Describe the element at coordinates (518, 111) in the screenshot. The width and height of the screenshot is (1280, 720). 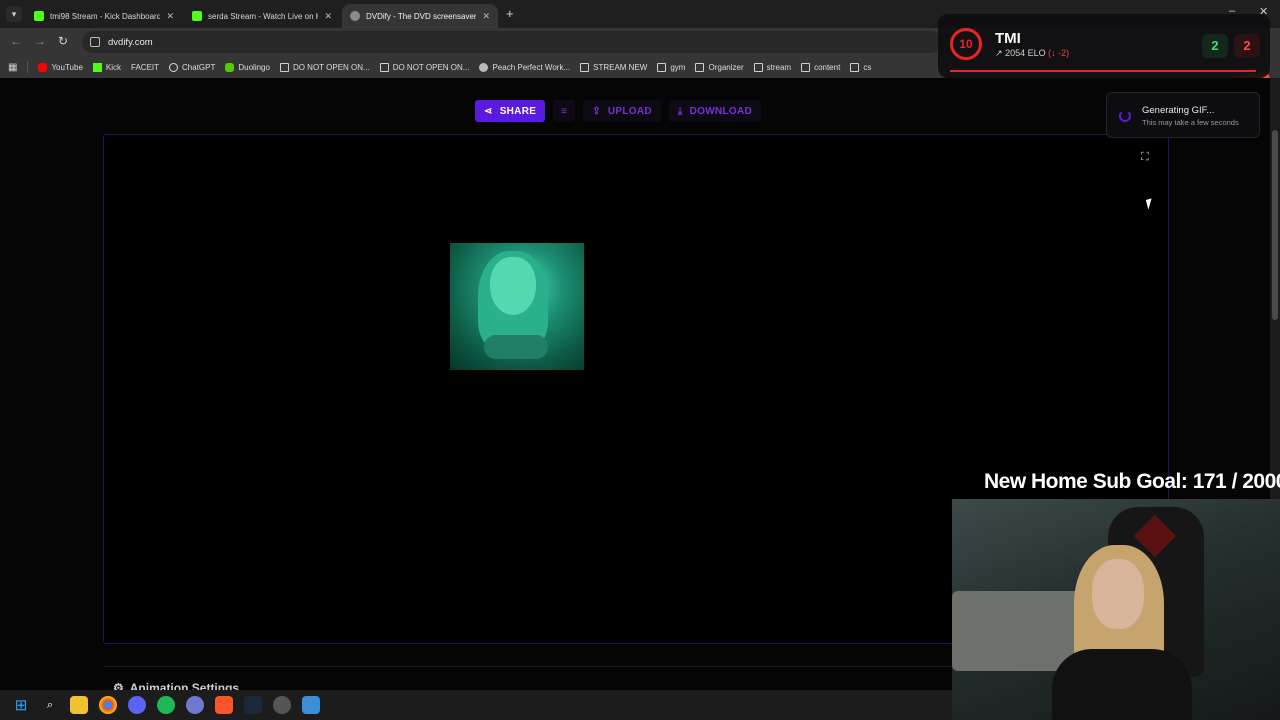
I see `share-label: SHARE` at that location.